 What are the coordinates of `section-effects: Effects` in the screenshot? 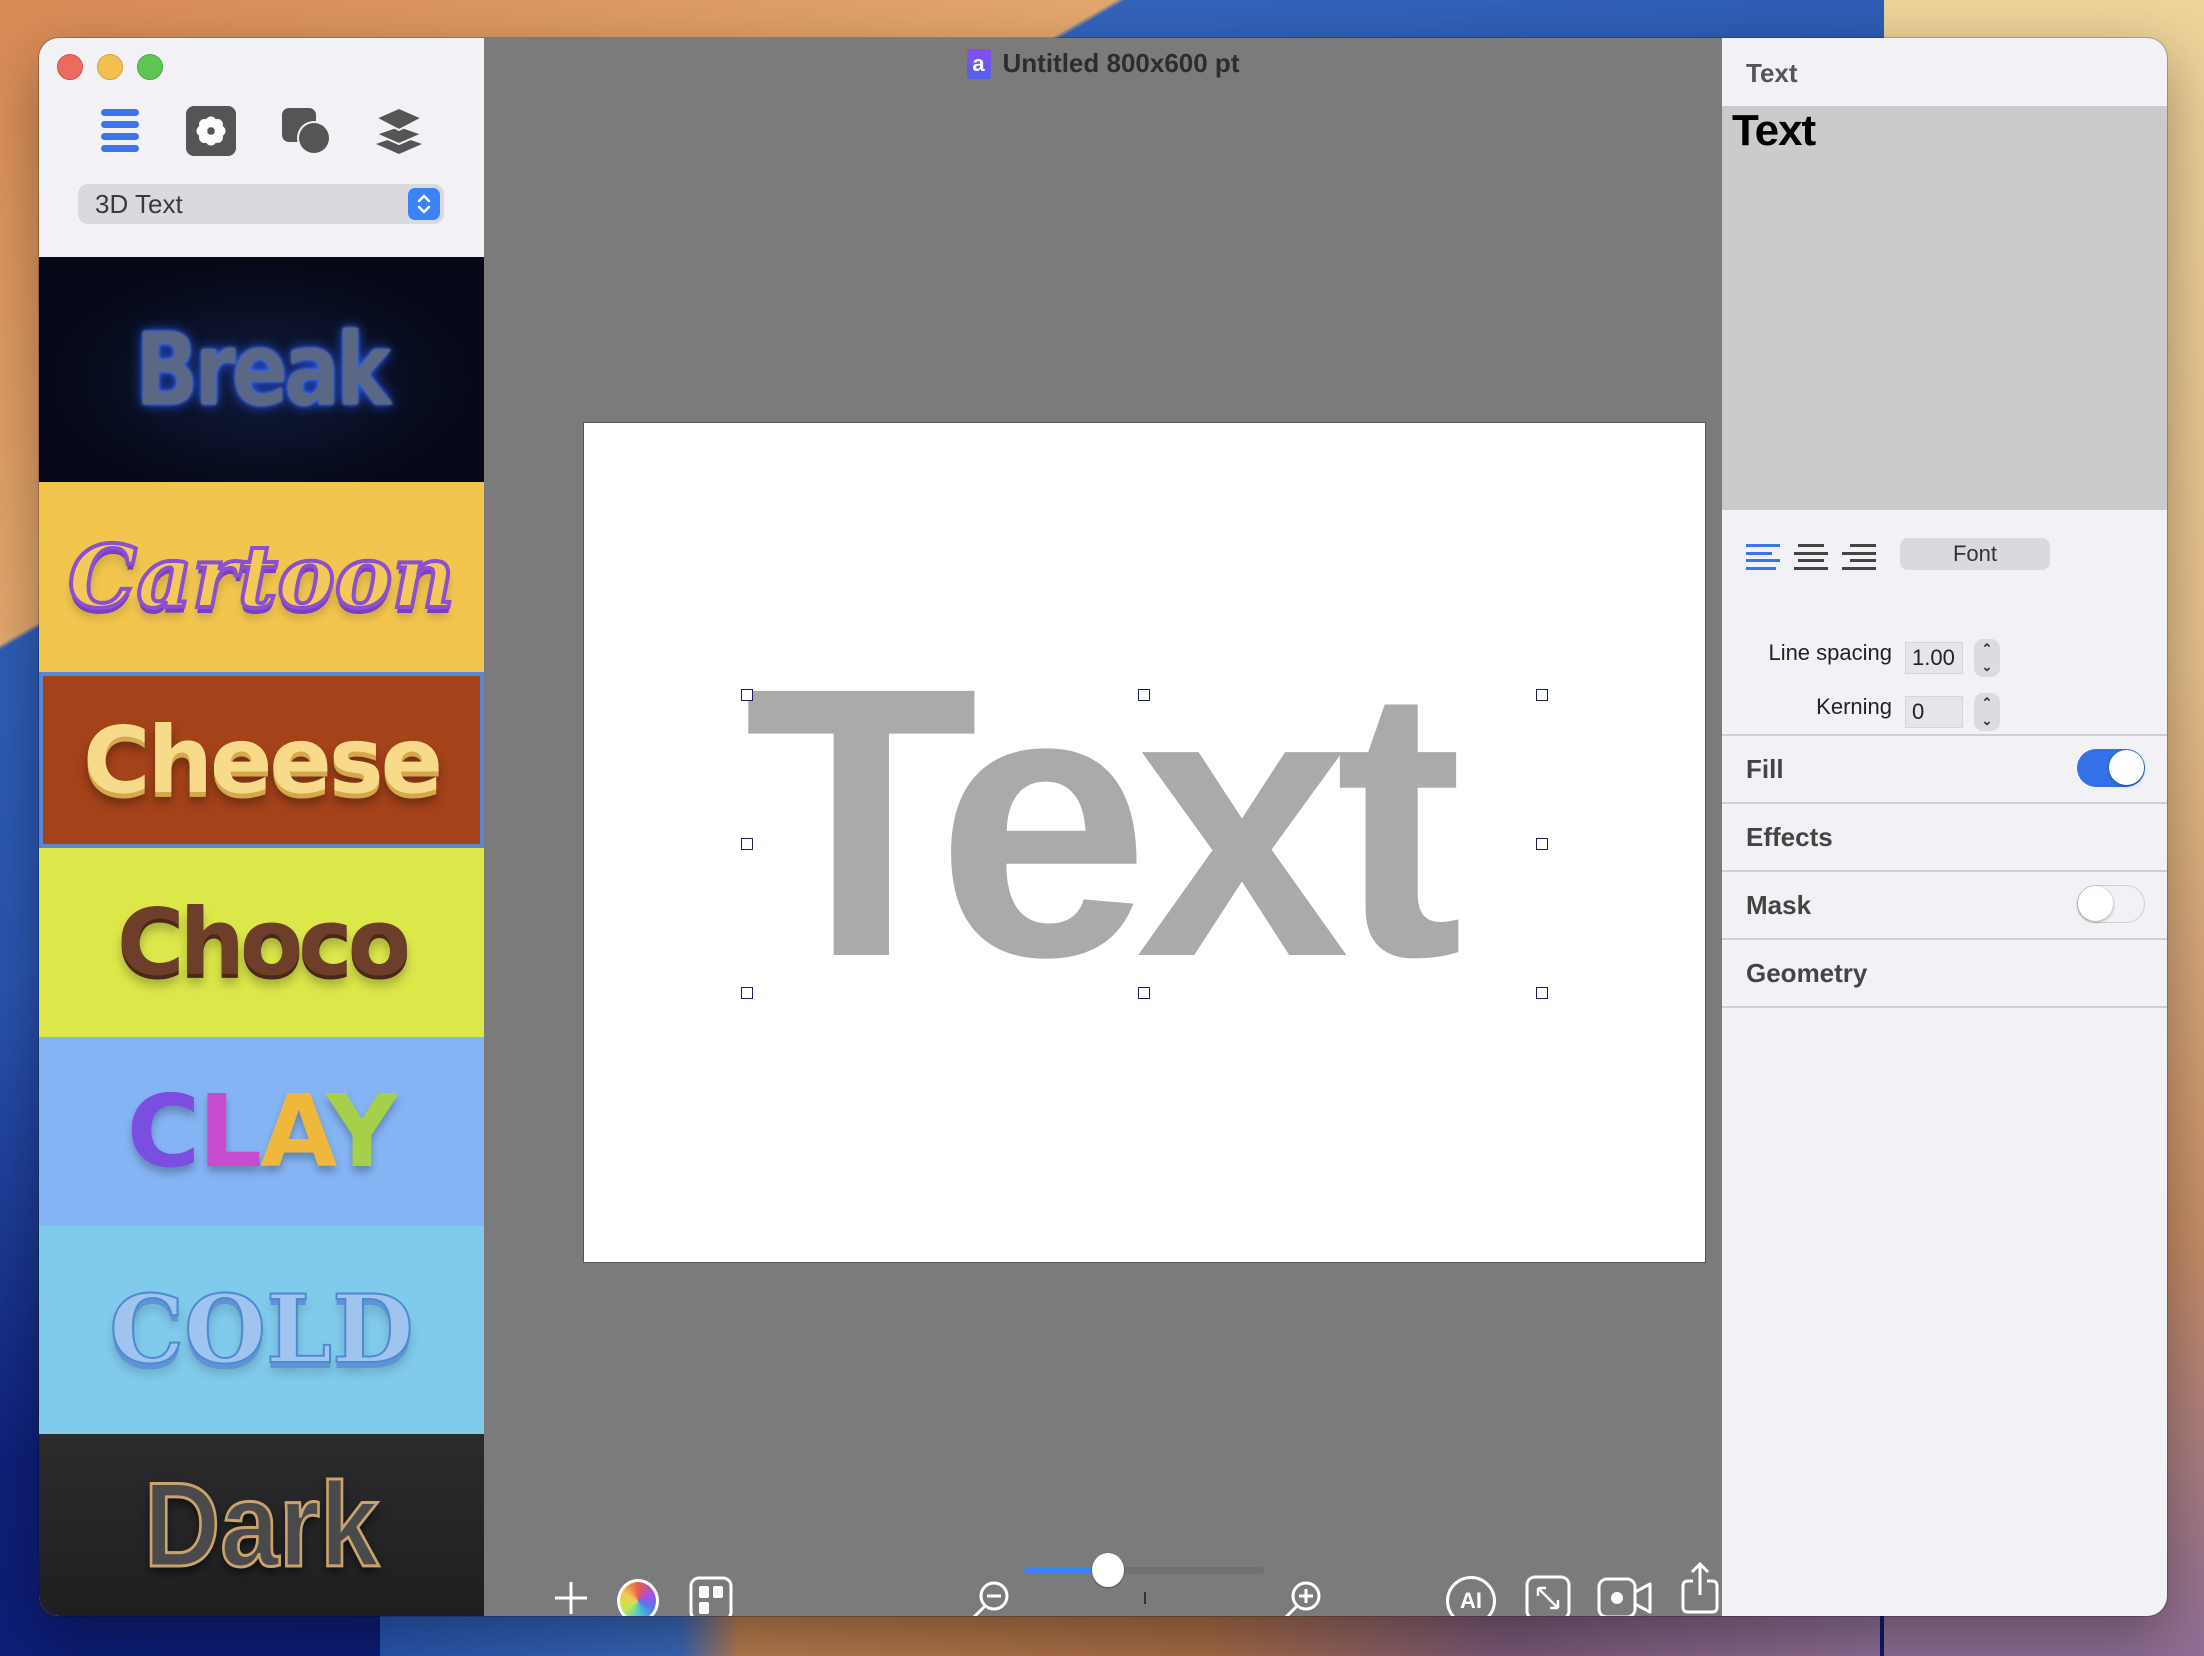 It's located at (1944, 835).